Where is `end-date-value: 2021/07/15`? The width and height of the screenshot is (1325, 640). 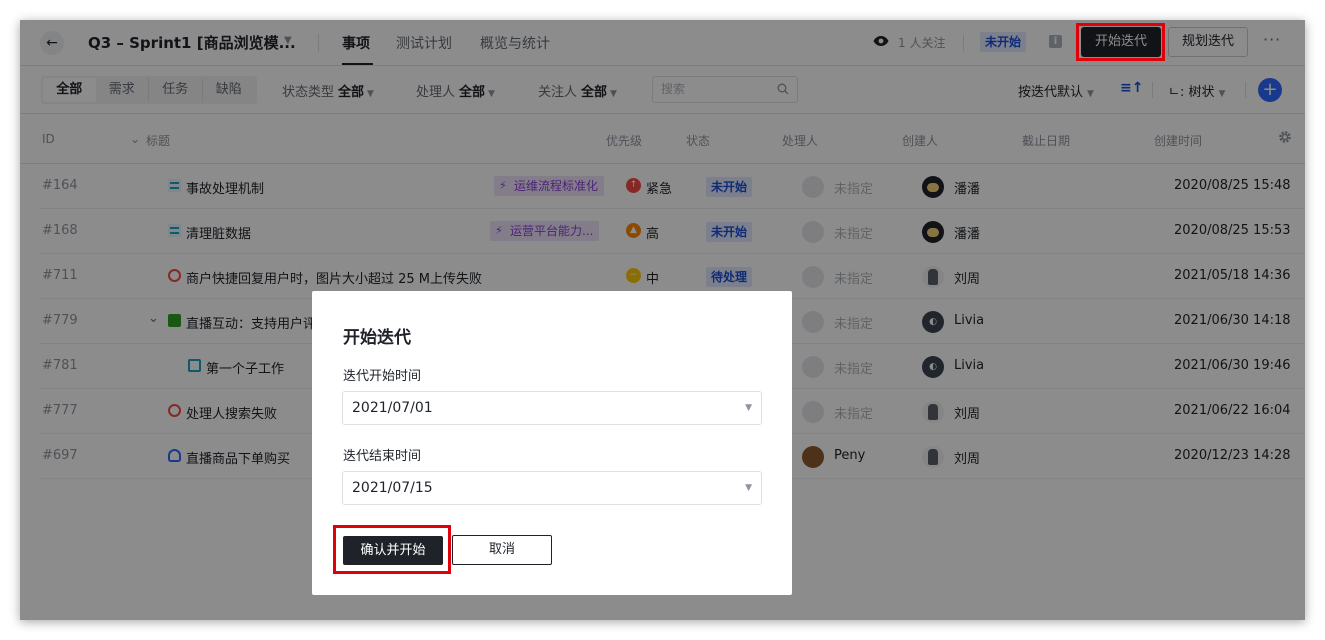
end-date-value: 2021/07/15 is located at coordinates (392, 488).